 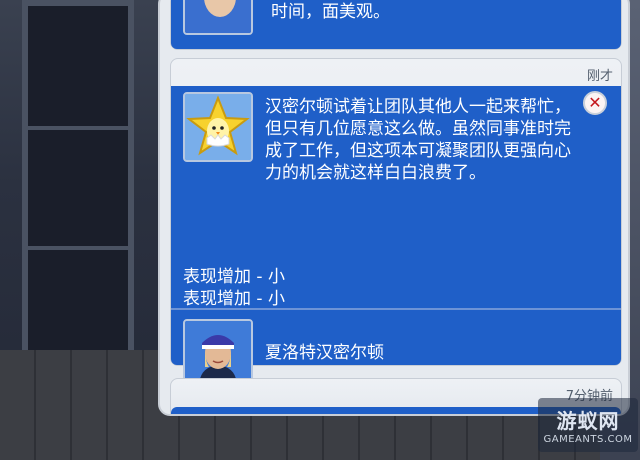 What do you see at coordinates (324, 353) in the screenshot?
I see `sim-name: 夏洛特汉密尔顿` at bounding box center [324, 353].